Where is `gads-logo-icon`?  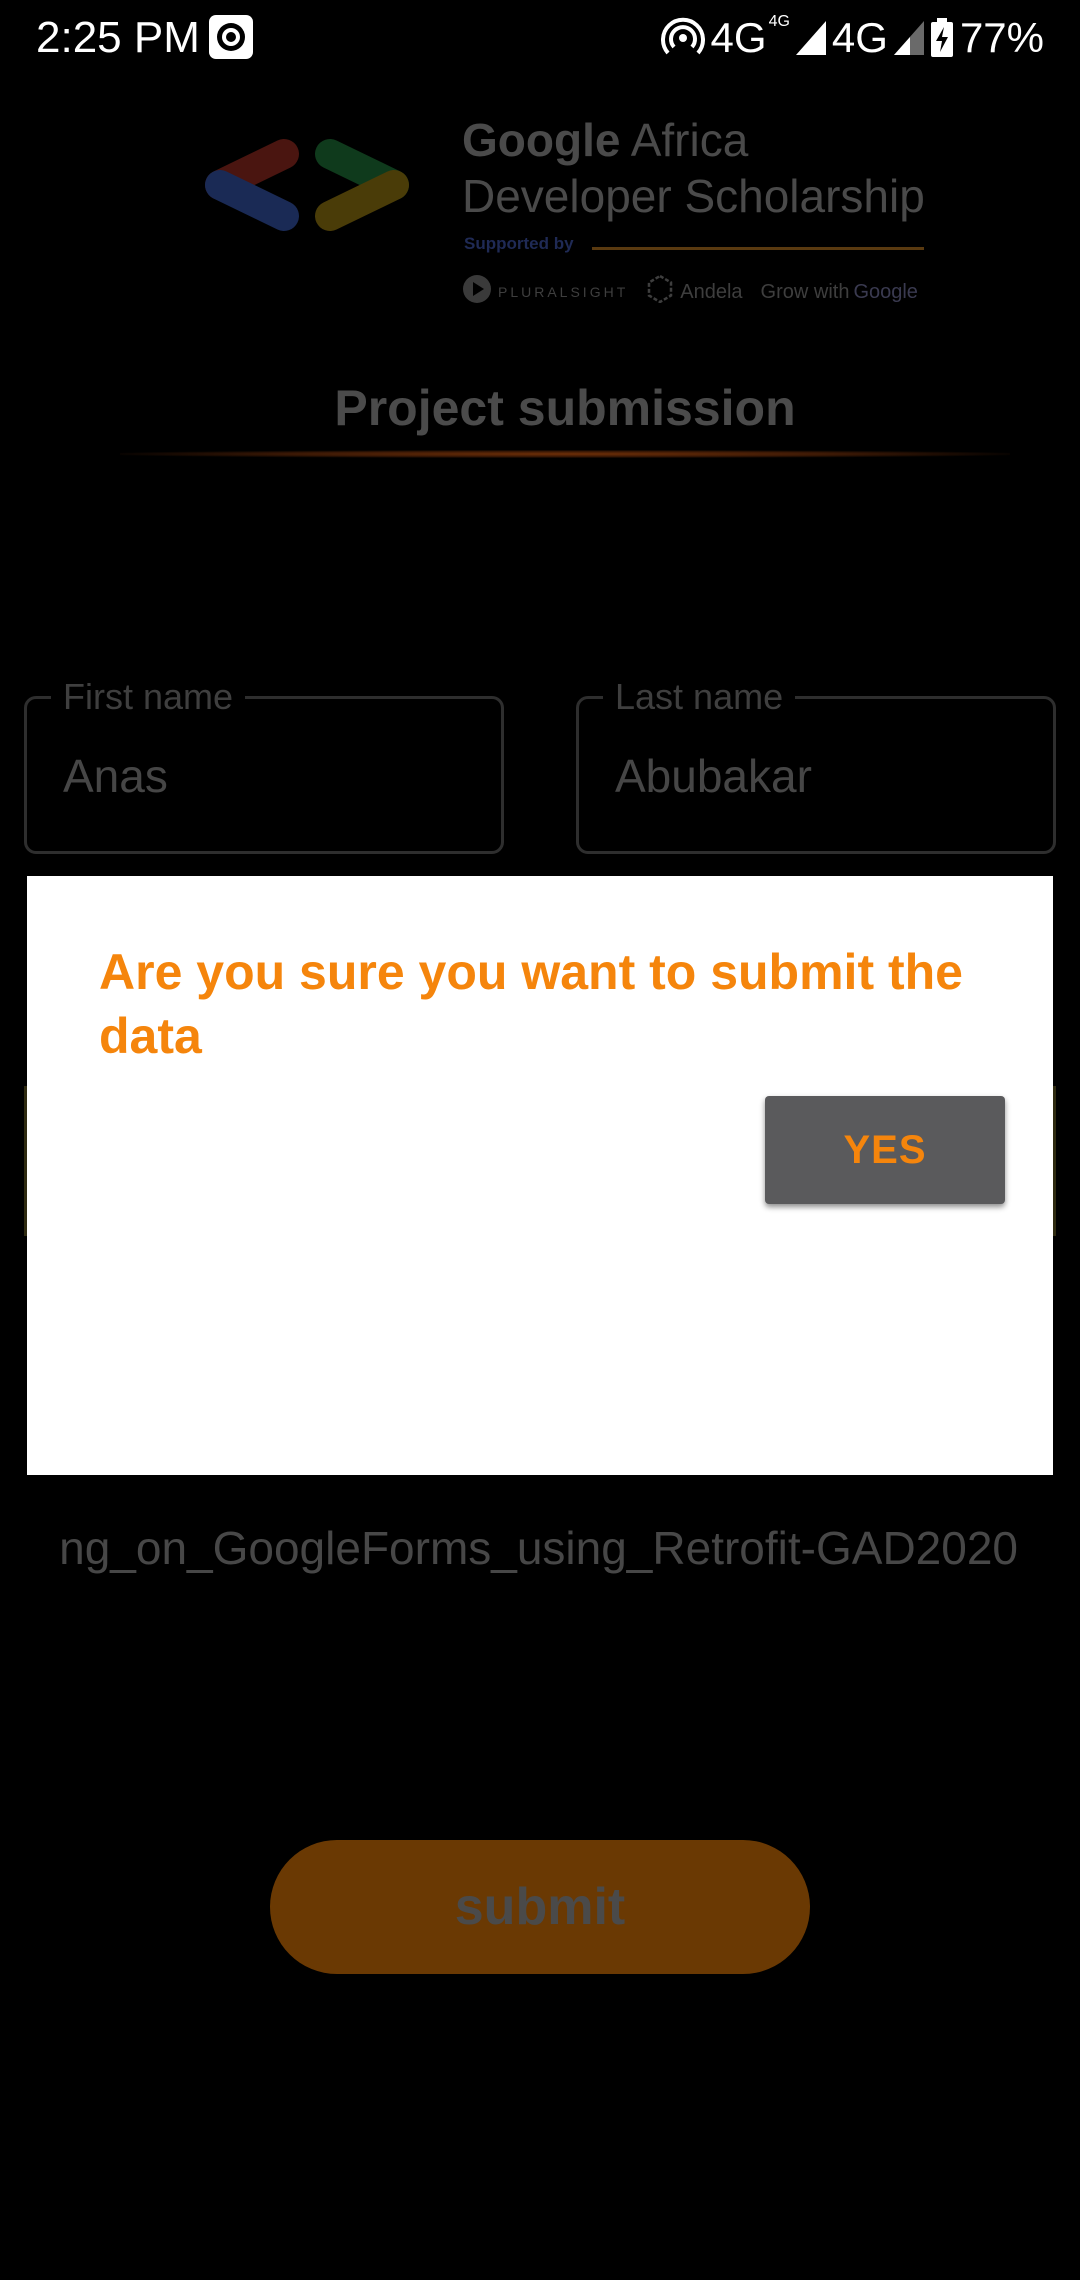
gads-logo-icon is located at coordinates (307, 185).